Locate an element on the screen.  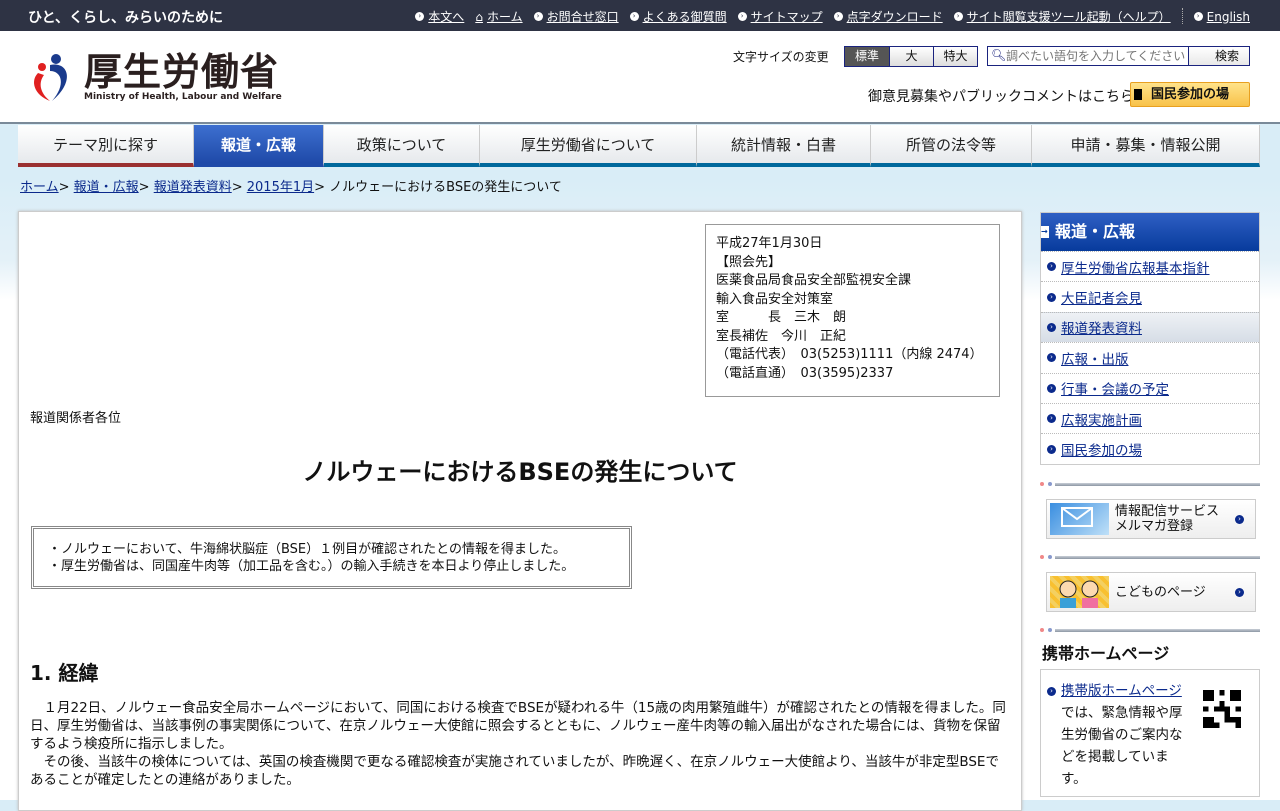
sidebar-link: 大臣記者会見 is located at coordinates (1101, 297).